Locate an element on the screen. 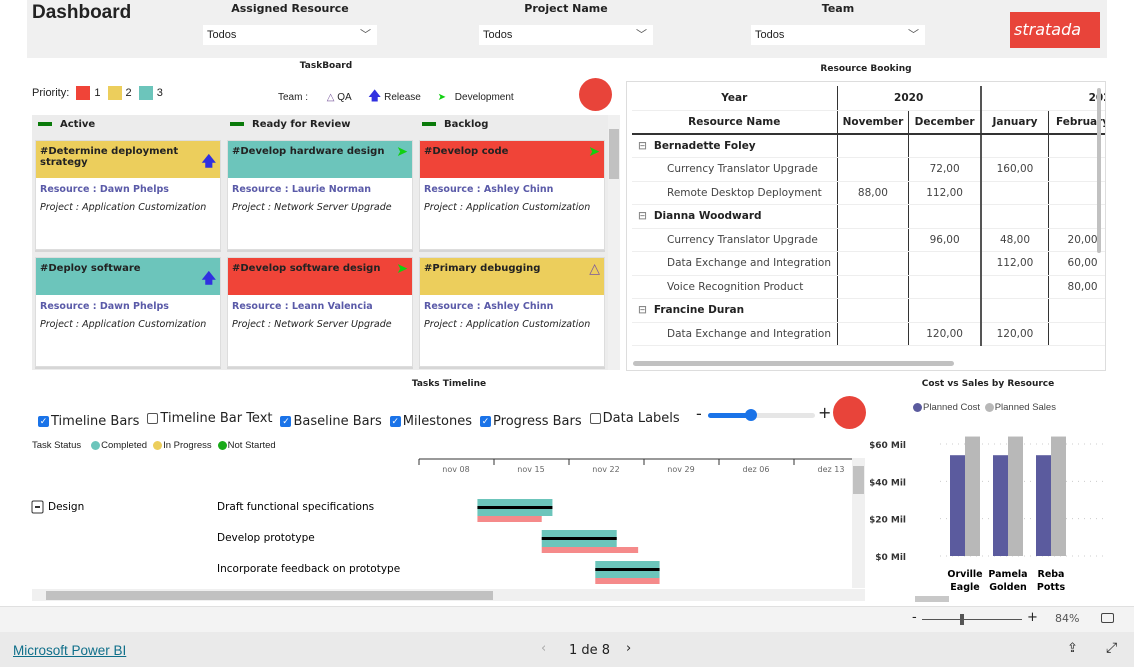 Image resolution: width=1134 pixels, height=667 pixels. project-name: Remote Desktop Deployment is located at coordinates (735, 193).